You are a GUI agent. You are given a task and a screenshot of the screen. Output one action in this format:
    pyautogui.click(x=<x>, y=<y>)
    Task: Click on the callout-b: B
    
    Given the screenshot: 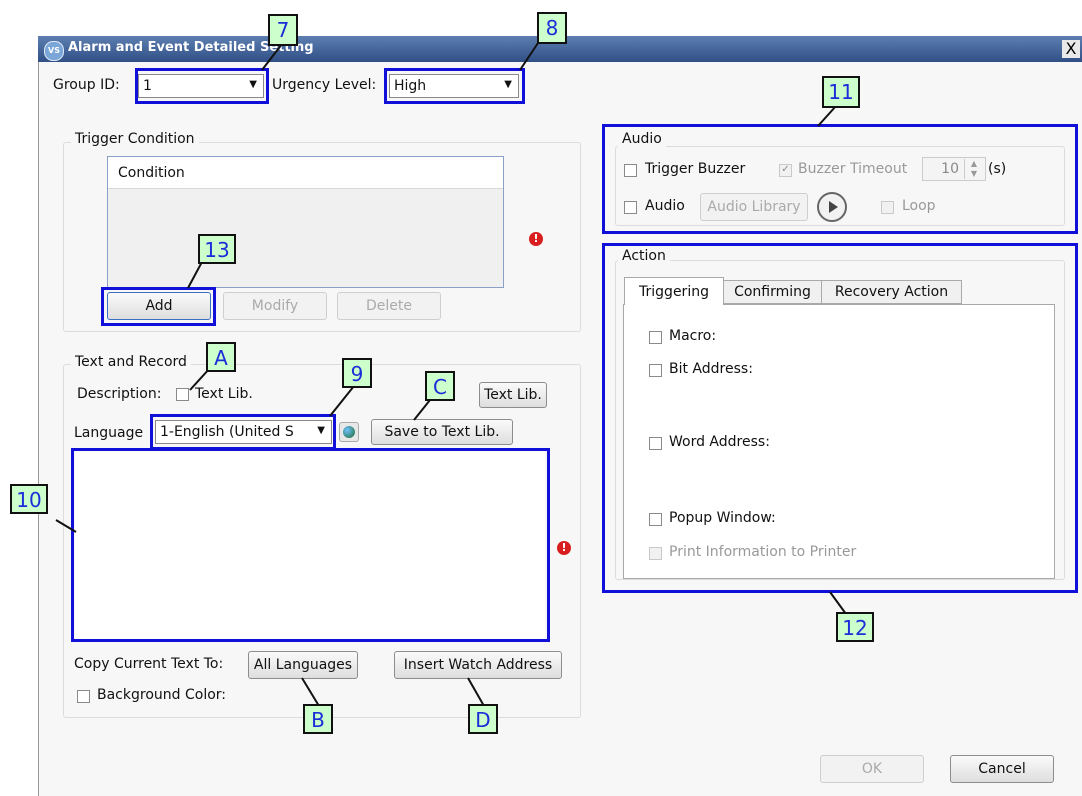 What is the action you would take?
    pyautogui.click(x=318, y=719)
    